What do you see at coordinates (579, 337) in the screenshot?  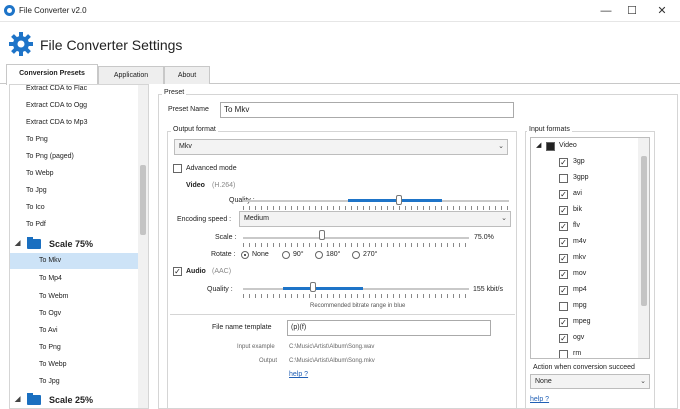 I see `format-label: ogv` at bounding box center [579, 337].